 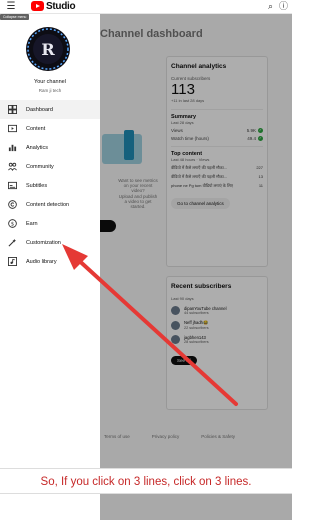 I want to click on sidebar-item-label: Earn, so click(x=32, y=223).